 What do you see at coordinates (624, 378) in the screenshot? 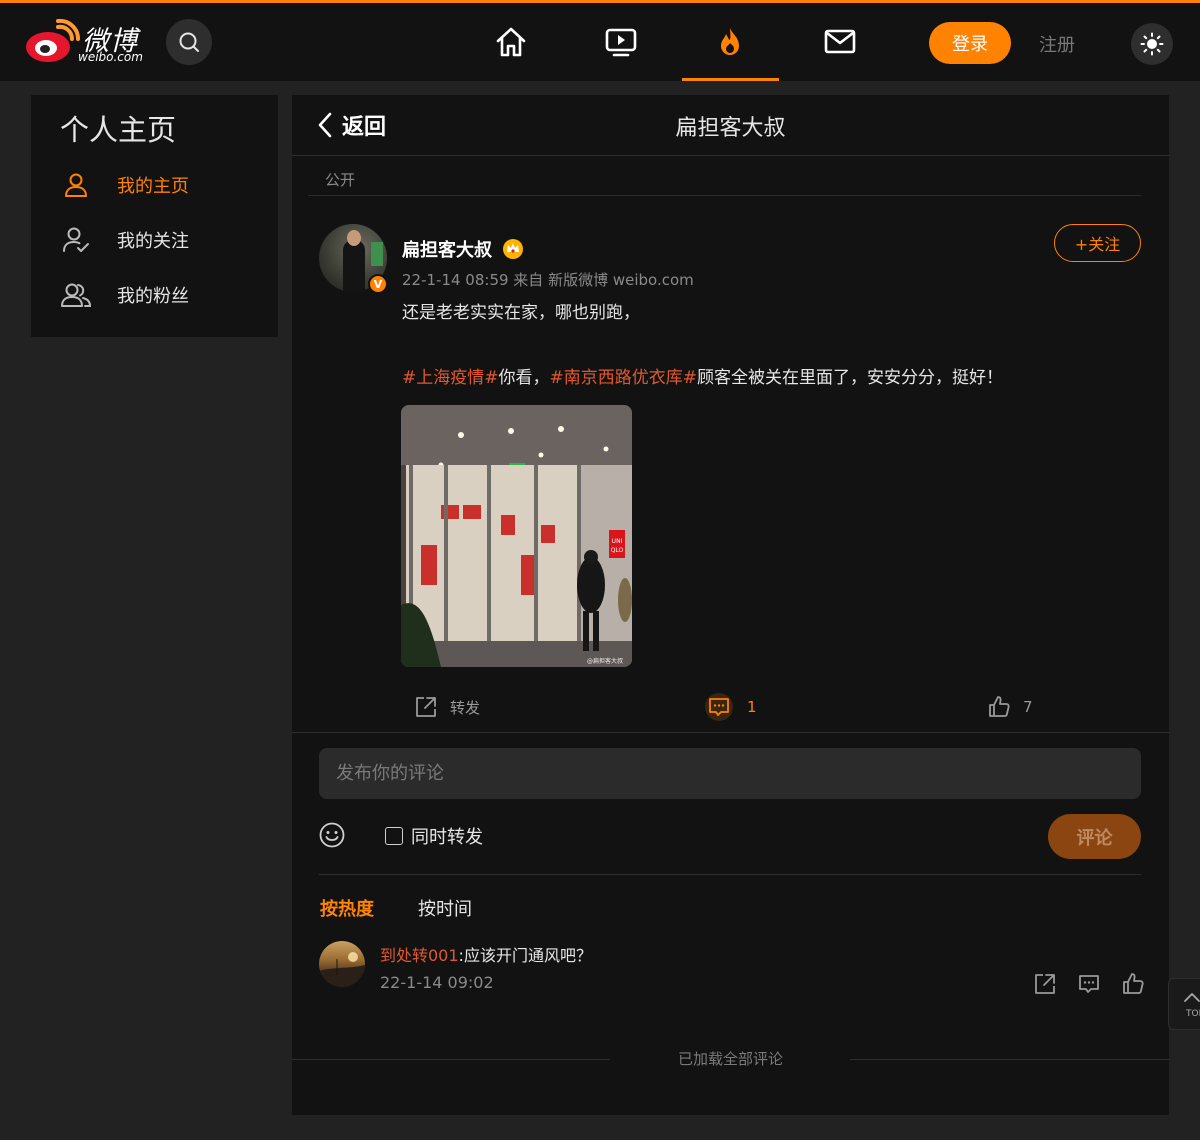
I see `topic-link: #南京西路优衣库#` at bounding box center [624, 378].